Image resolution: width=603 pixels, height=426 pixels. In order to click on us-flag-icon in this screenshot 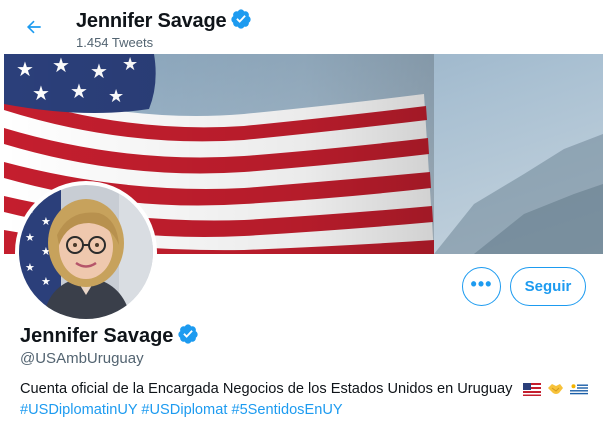, I will do `click(531, 389)`.